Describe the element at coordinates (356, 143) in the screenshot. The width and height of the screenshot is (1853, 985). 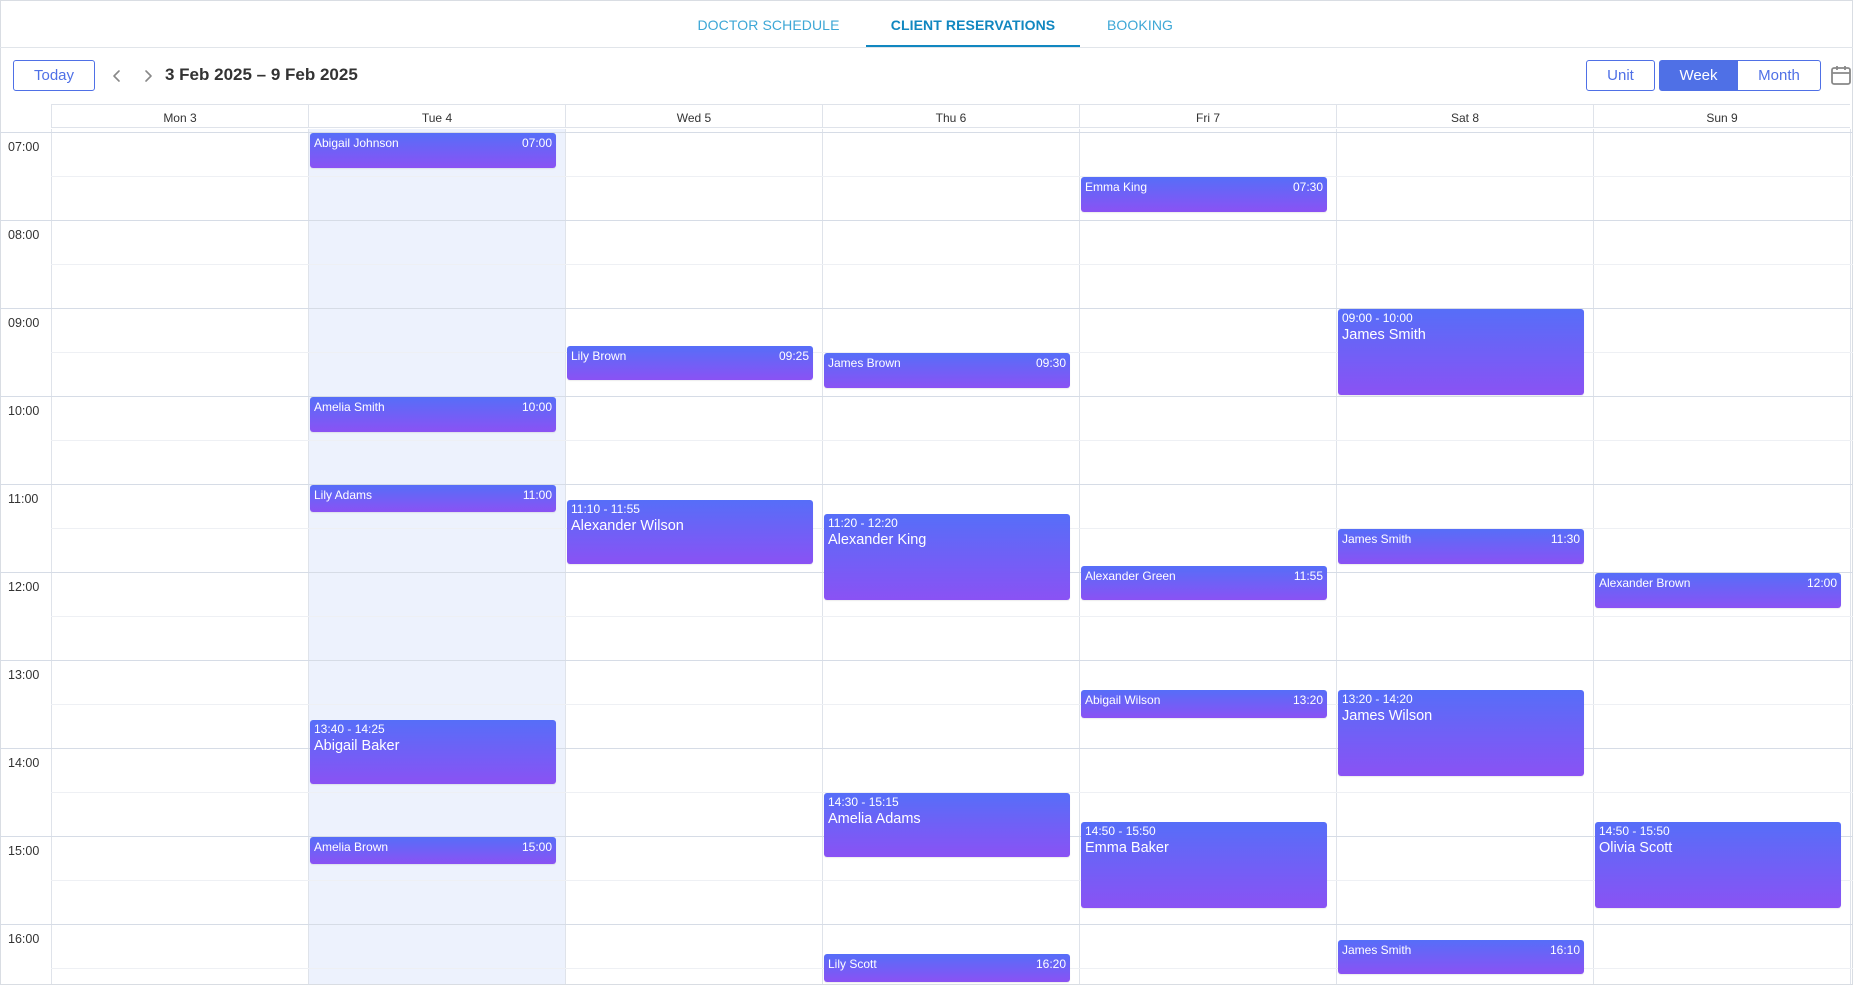
I see `event-client-name: Abigail Johnson` at that location.